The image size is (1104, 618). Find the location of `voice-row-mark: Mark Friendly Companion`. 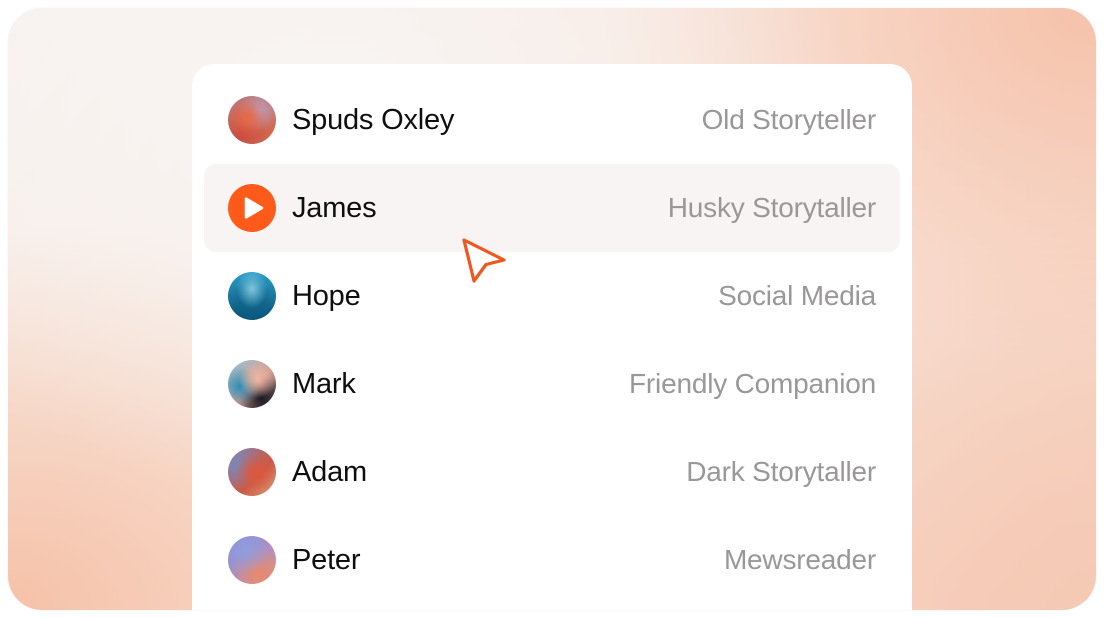

voice-row-mark: Mark Friendly Companion is located at coordinates (552, 384).